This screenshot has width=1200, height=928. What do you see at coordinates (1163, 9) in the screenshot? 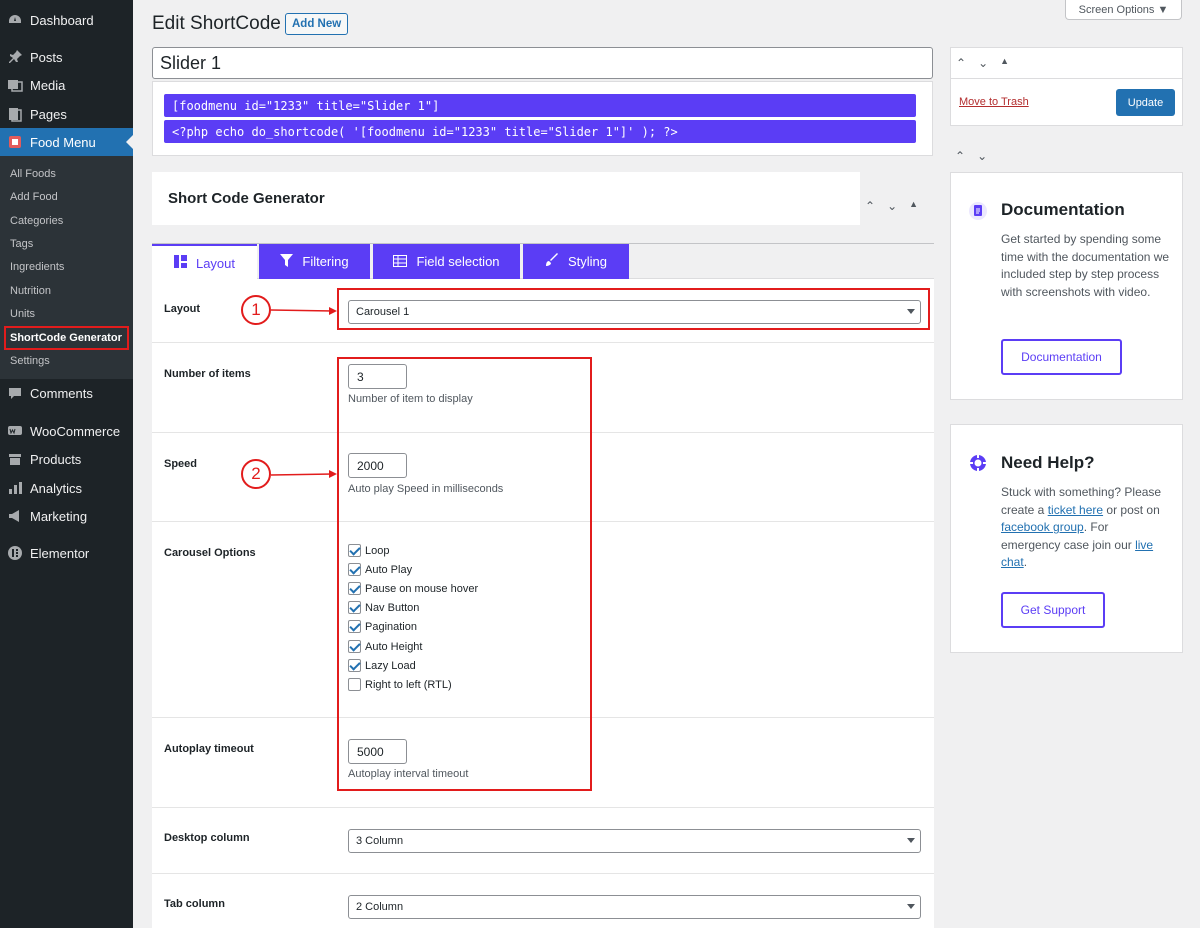
I see `caret-down-icon: ▼` at bounding box center [1163, 9].